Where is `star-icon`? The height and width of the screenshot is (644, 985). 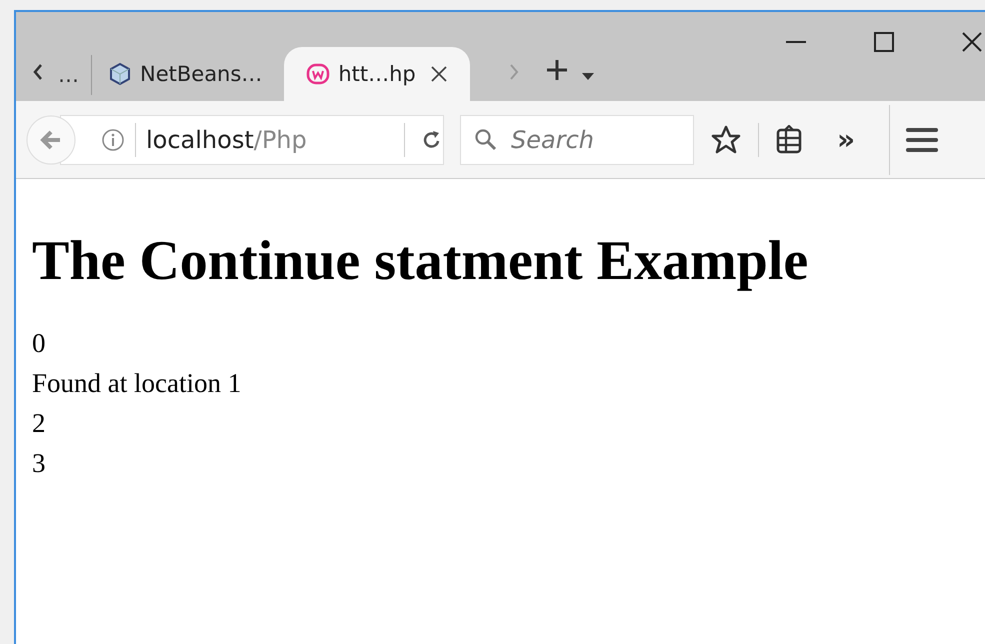 star-icon is located at coordinates (726, 140).